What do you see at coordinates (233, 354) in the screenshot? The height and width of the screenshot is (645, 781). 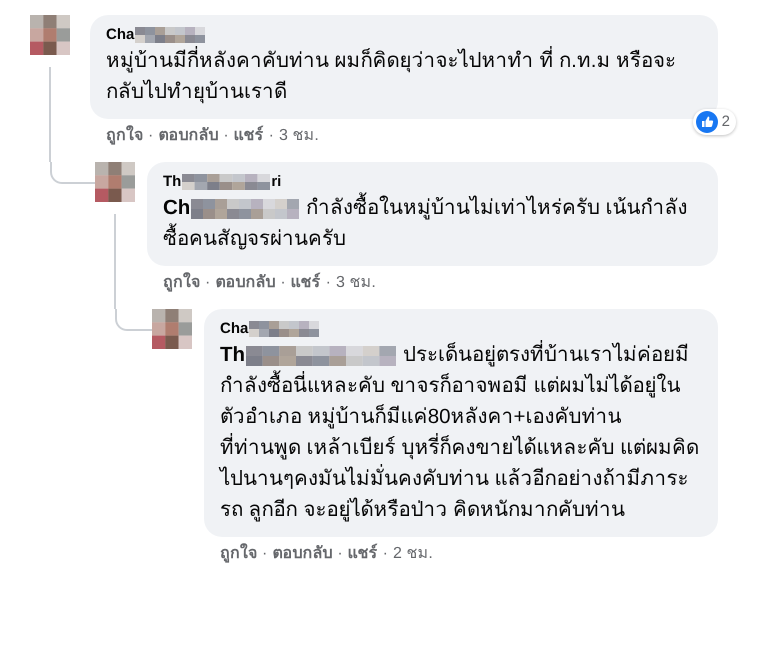 I see `mention-link: Th` at bounding box center [233, 354].